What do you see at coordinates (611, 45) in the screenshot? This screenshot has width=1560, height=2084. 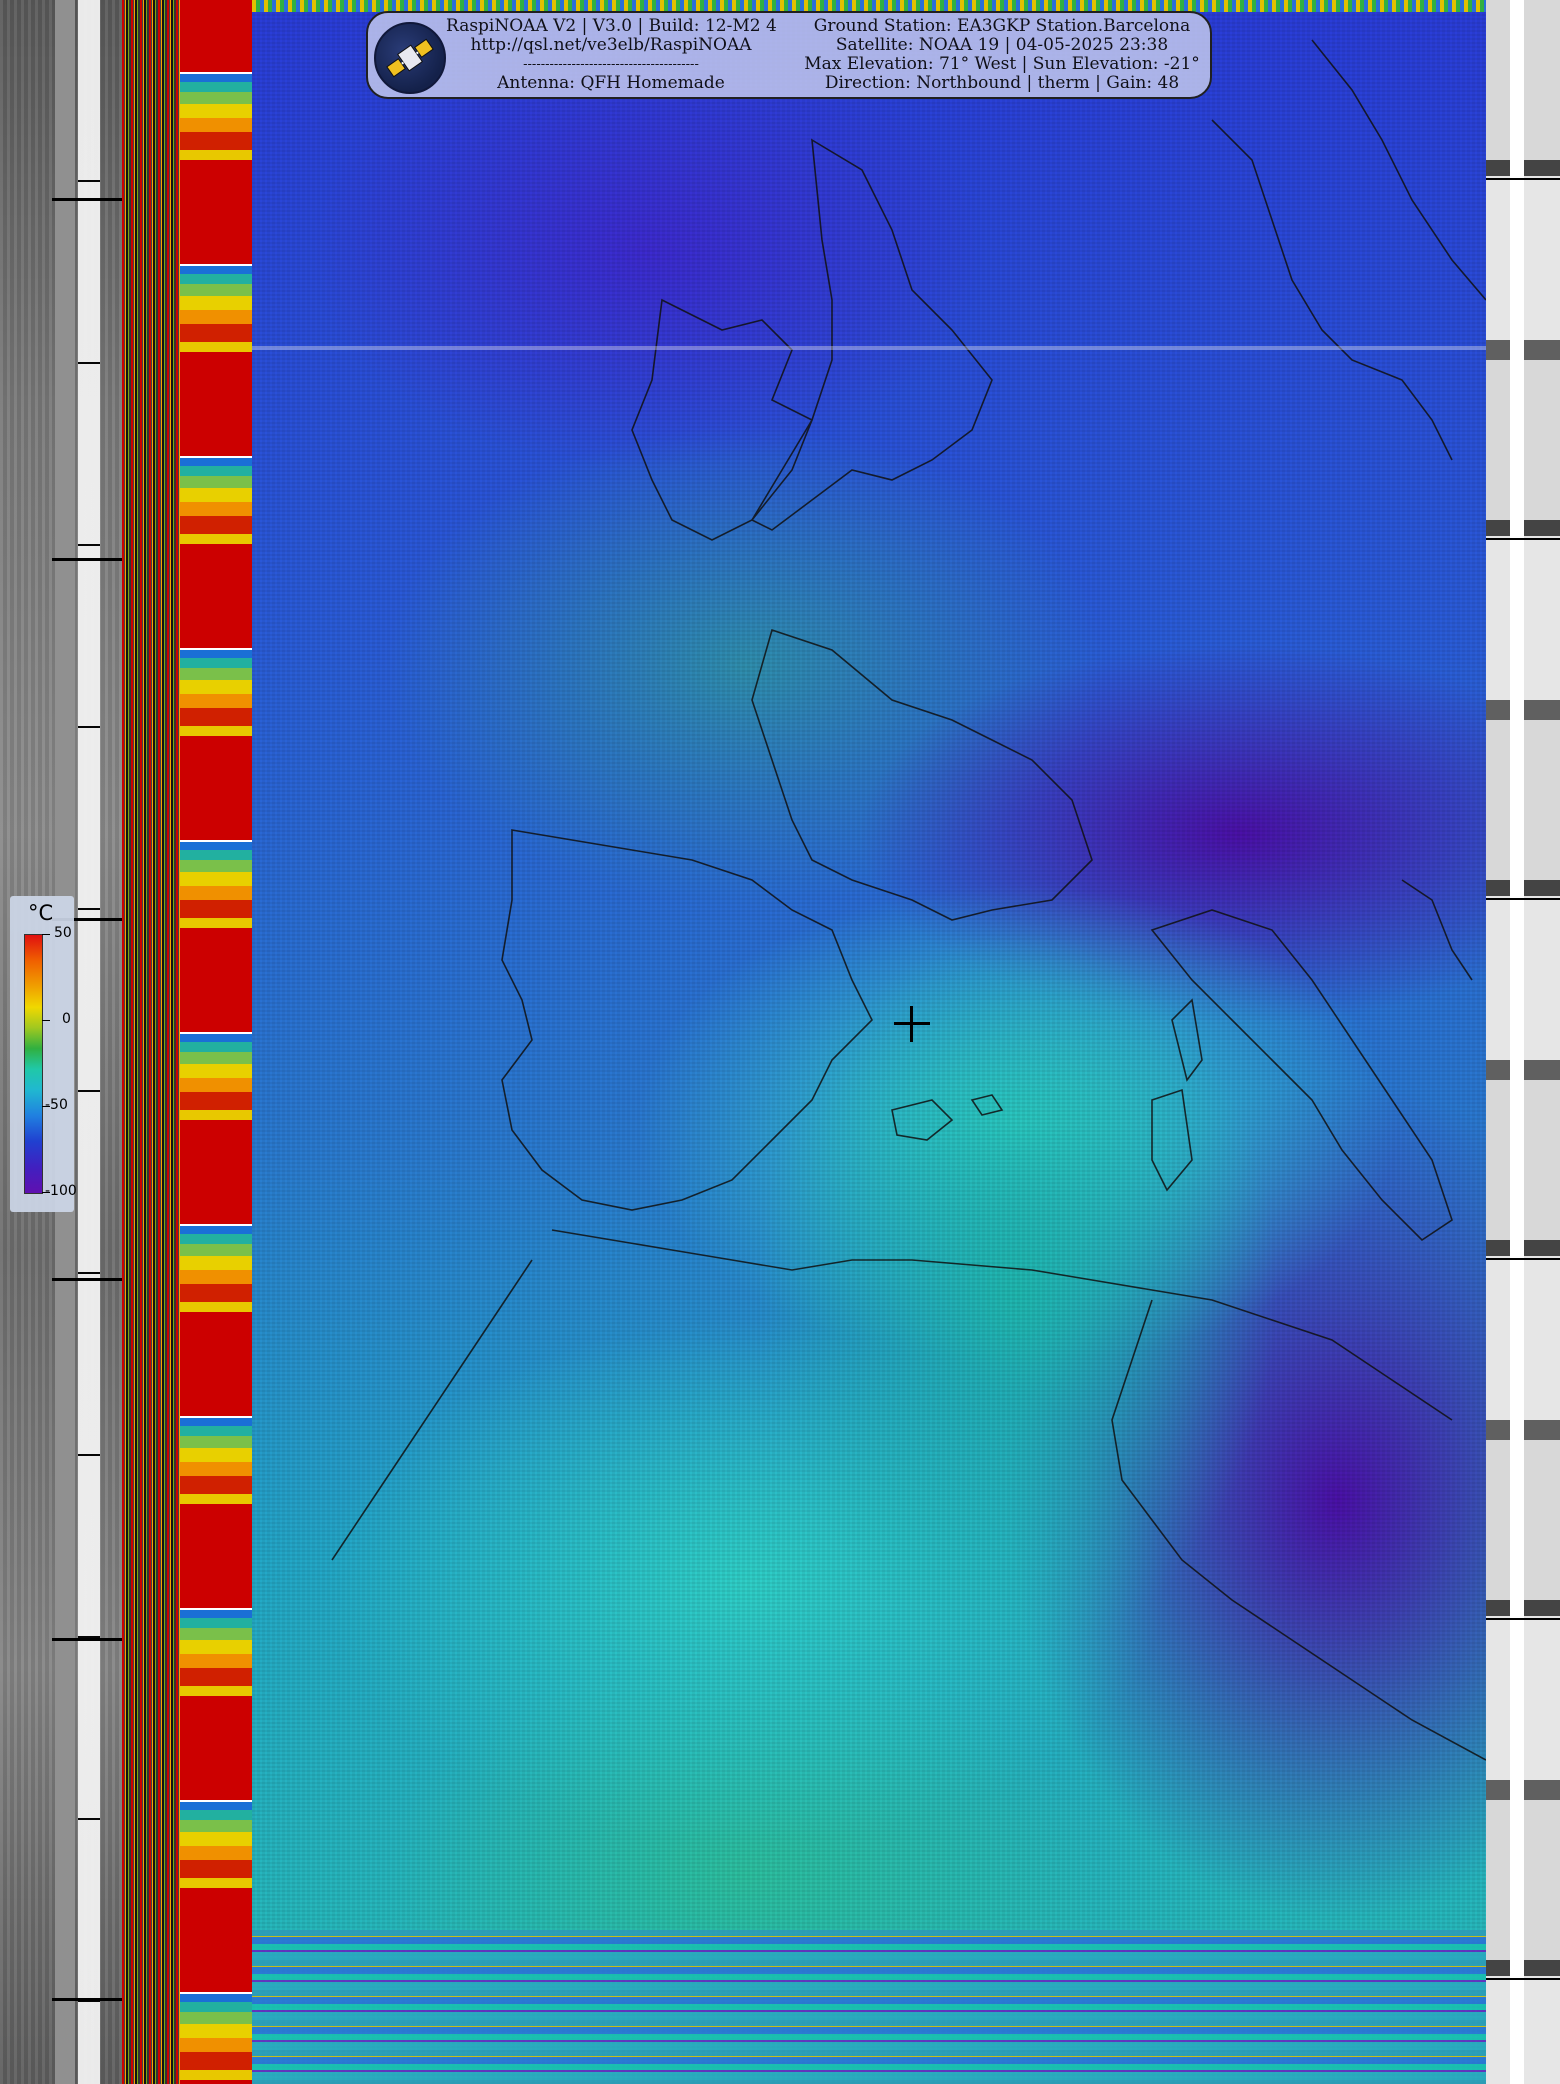 I see `header-url: http://qsl.net/ve3elb/RaspiNOAA` at bounding box center [611, 45].